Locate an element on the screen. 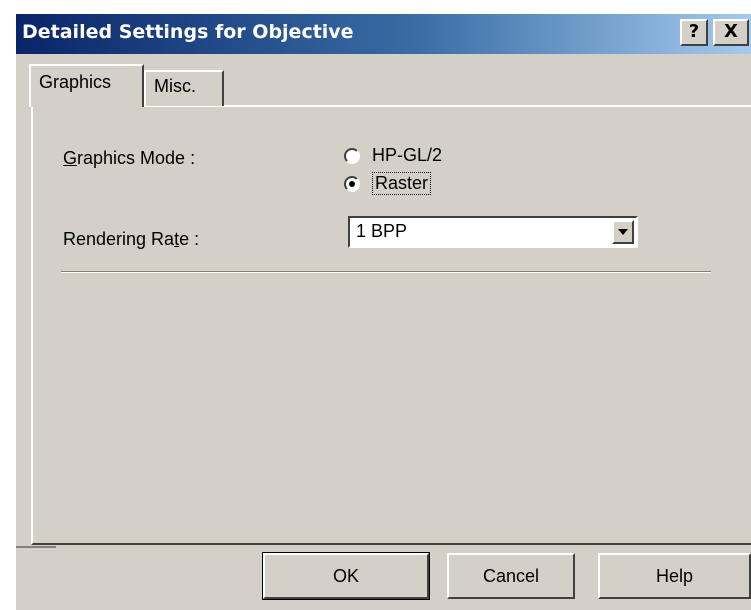 This screenshot has height=610, width=751. panel-edge-line is located at coordinates (36, 547).